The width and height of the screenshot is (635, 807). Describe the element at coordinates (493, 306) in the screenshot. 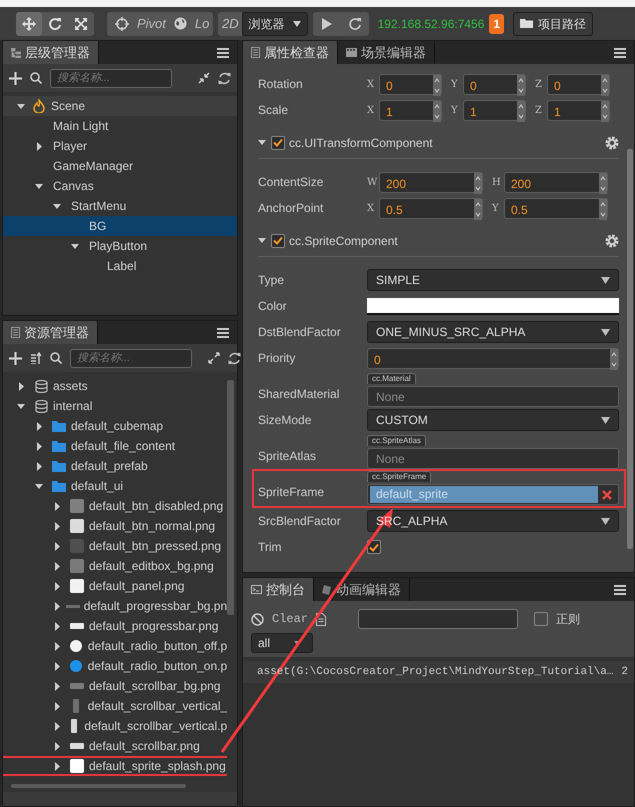

I see `color-swatch` at that location.